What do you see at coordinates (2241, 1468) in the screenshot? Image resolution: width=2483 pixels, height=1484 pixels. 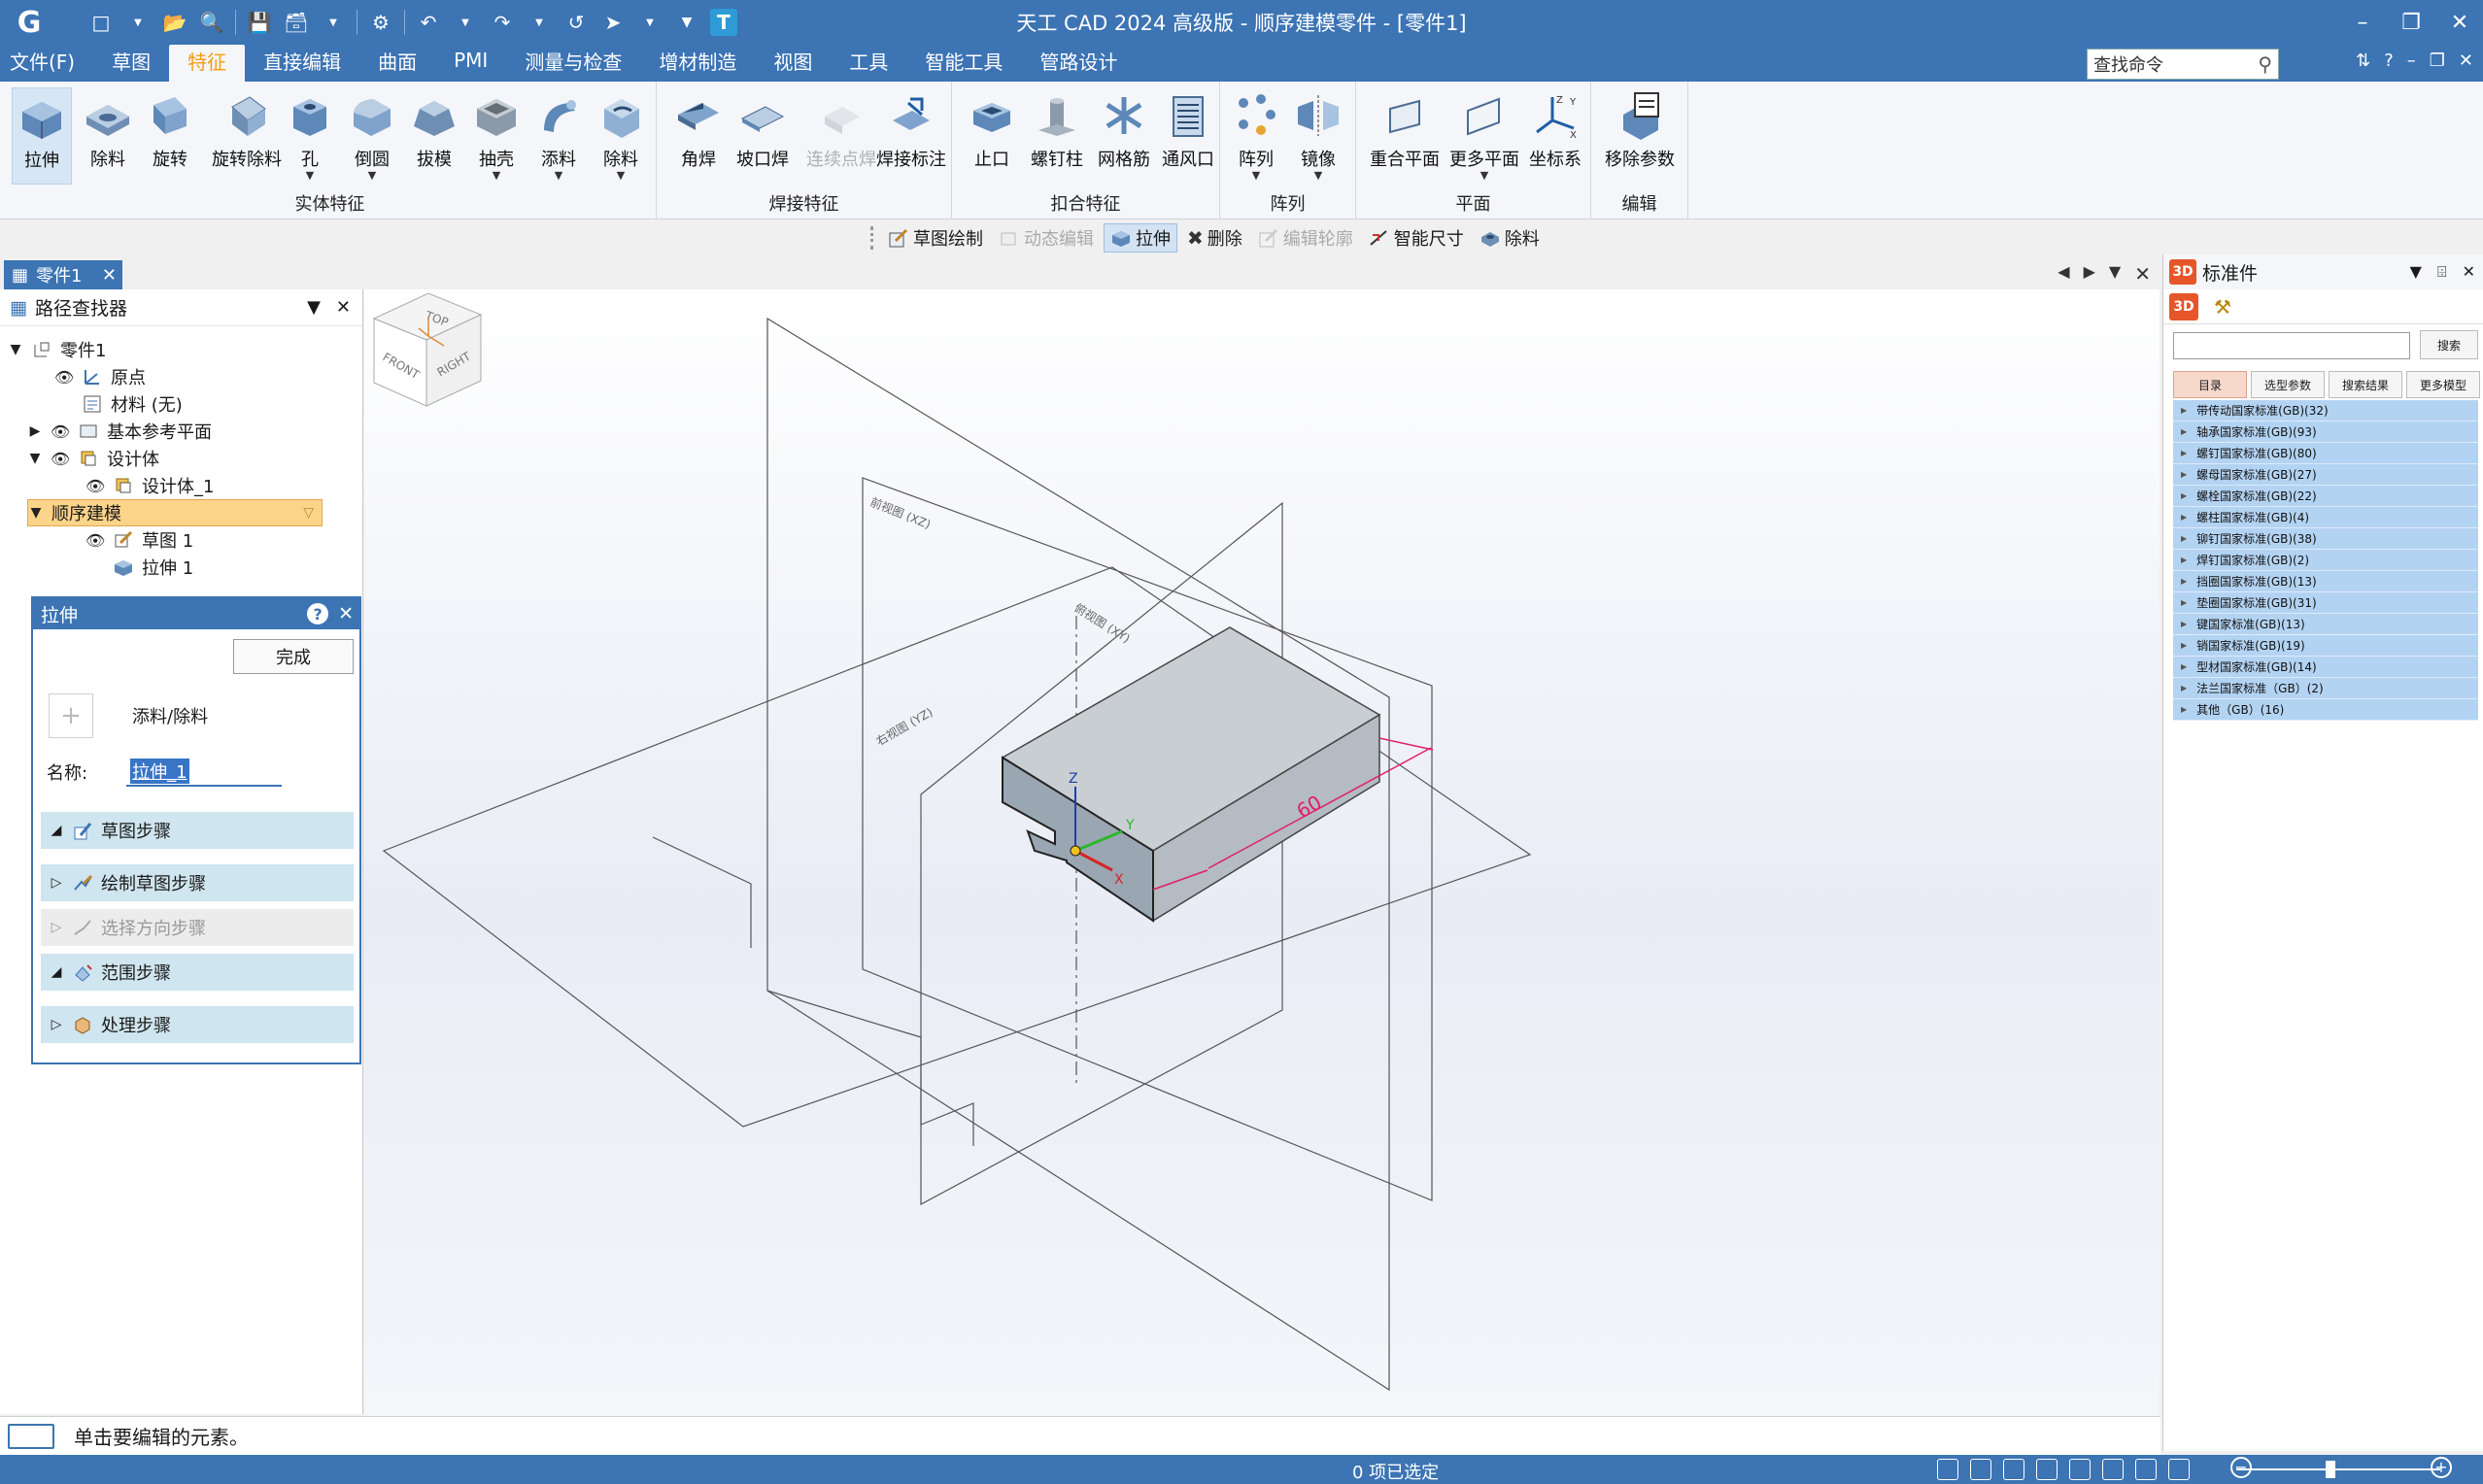 I see `zoom-out-icon: −` at bounding box center [2241, 1468].